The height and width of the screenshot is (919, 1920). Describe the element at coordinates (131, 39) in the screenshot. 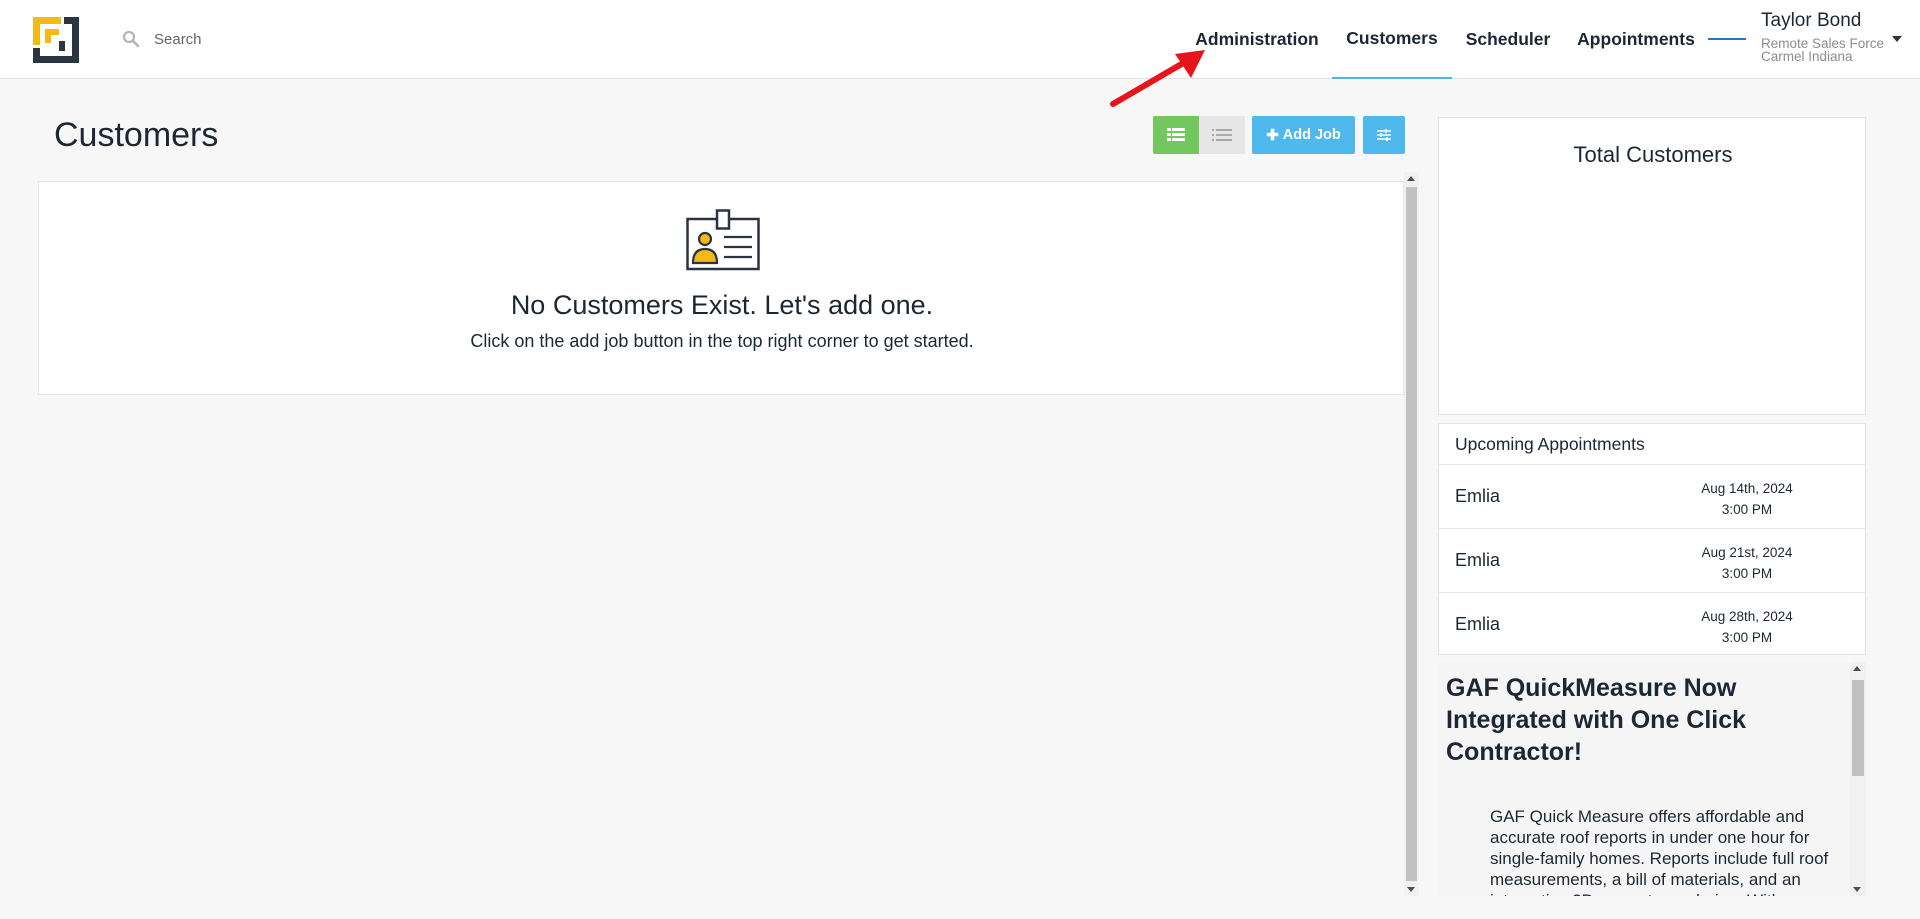

I see `search-icon` at that location.